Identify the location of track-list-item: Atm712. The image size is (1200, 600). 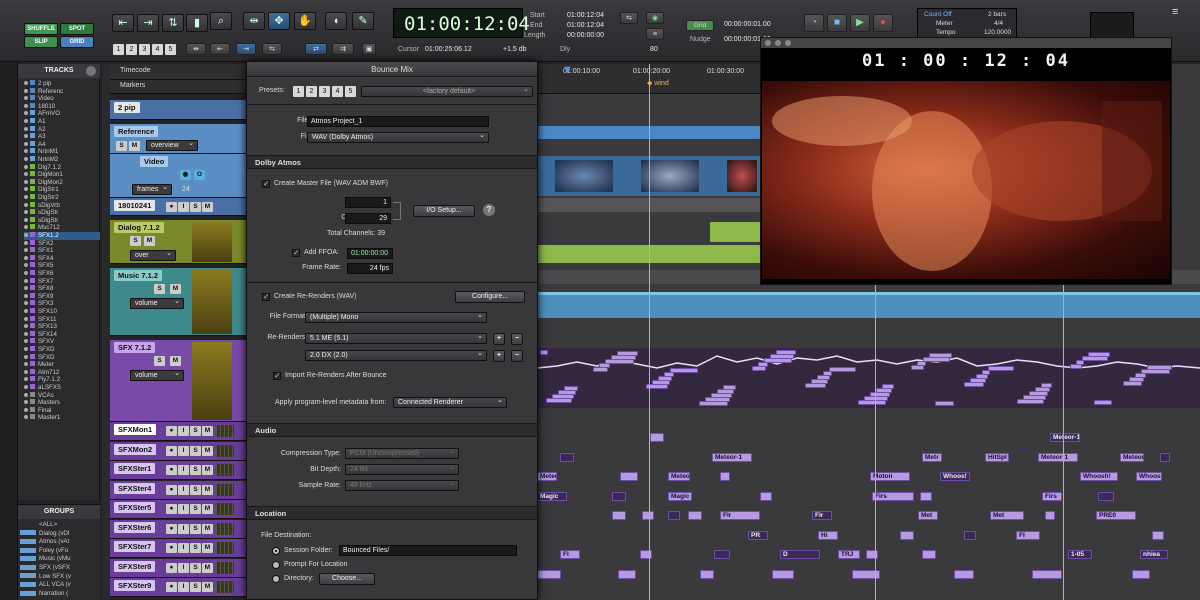
(62, 372).